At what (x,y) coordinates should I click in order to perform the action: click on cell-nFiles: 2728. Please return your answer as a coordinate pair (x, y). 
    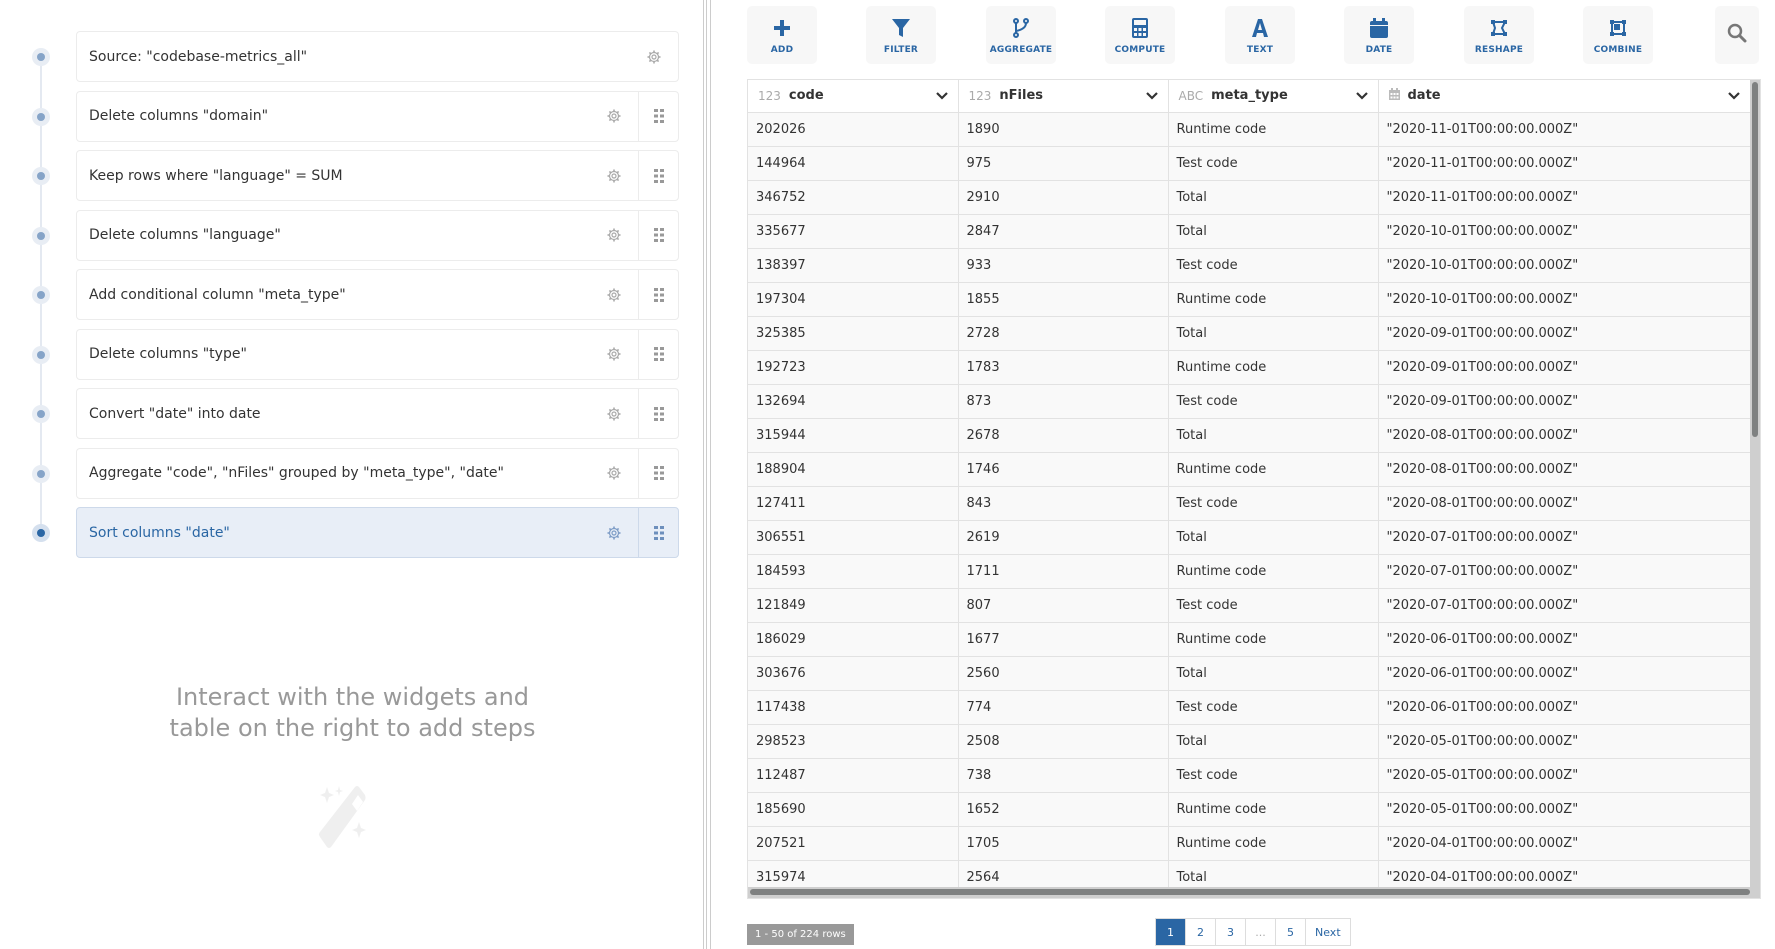
    Looking at the image, I should click on (1063, 333).